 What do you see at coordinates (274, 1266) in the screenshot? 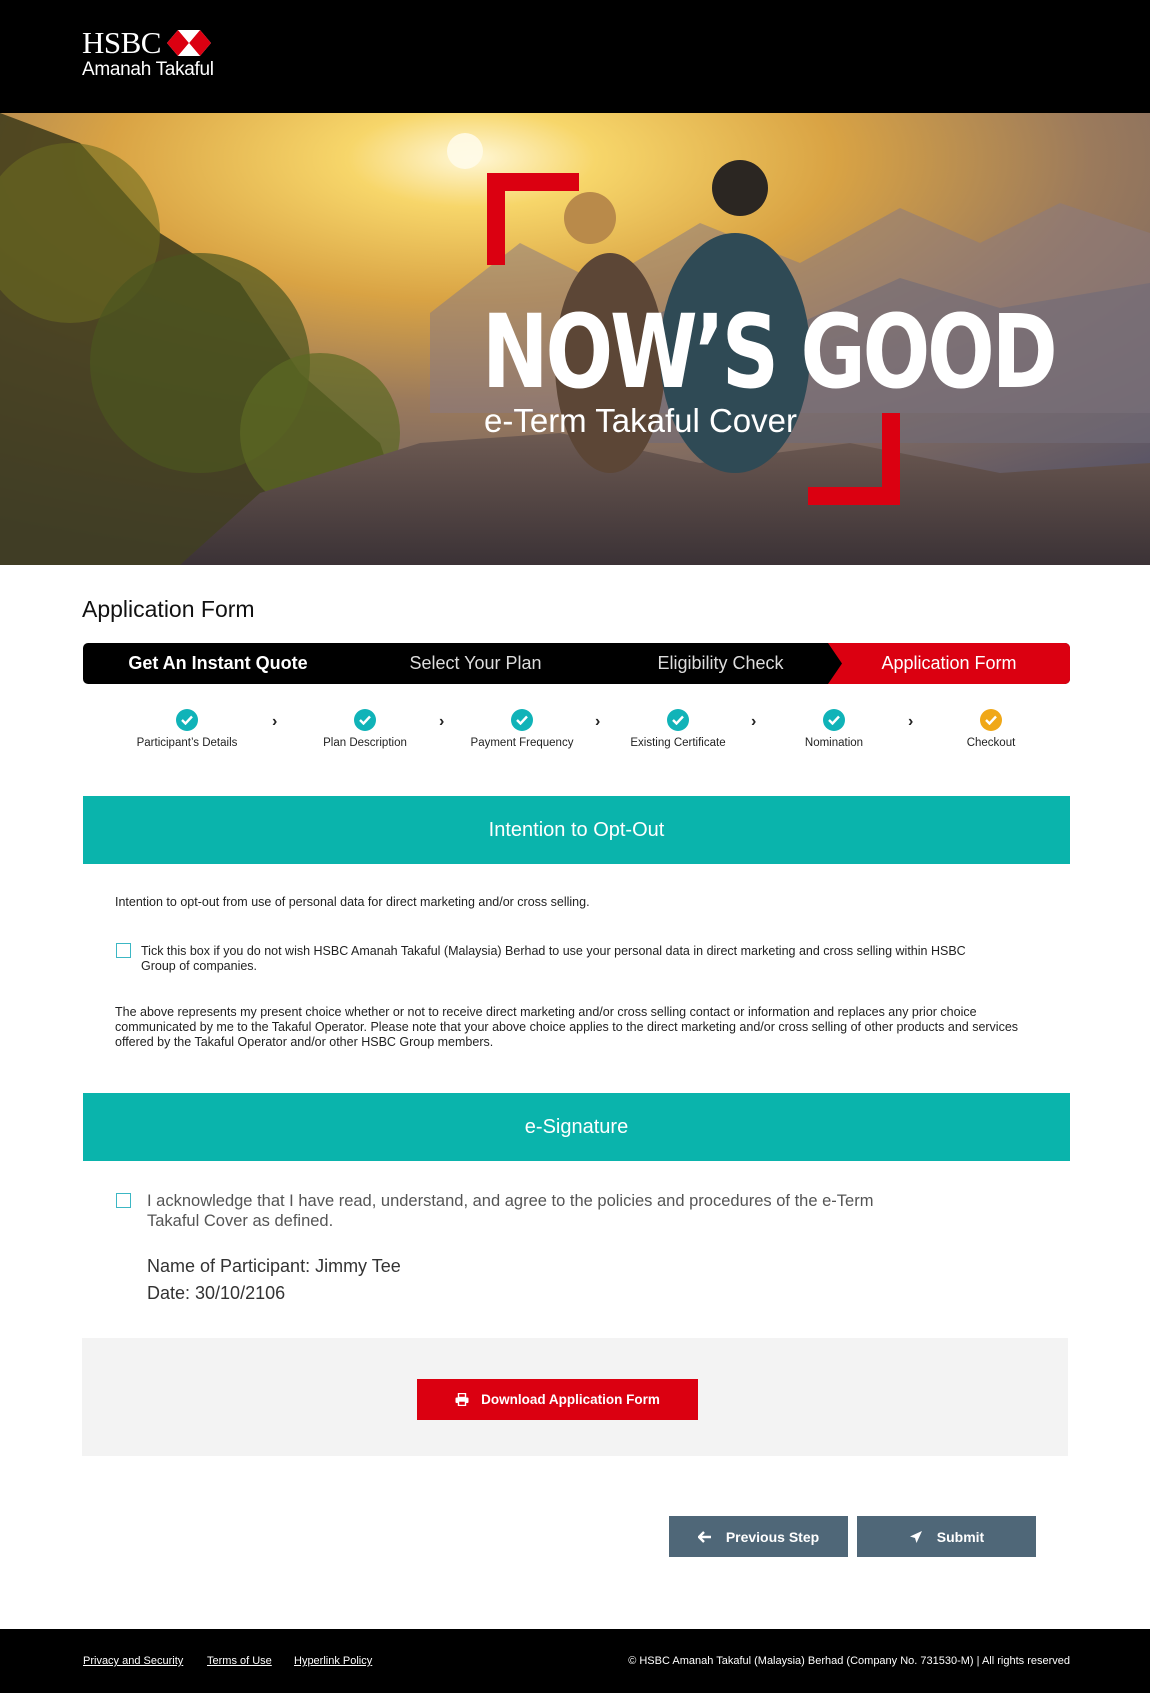
I see `participant-name: Name of Participant: Jimmy Tee` at bounding box center [274, 1266].